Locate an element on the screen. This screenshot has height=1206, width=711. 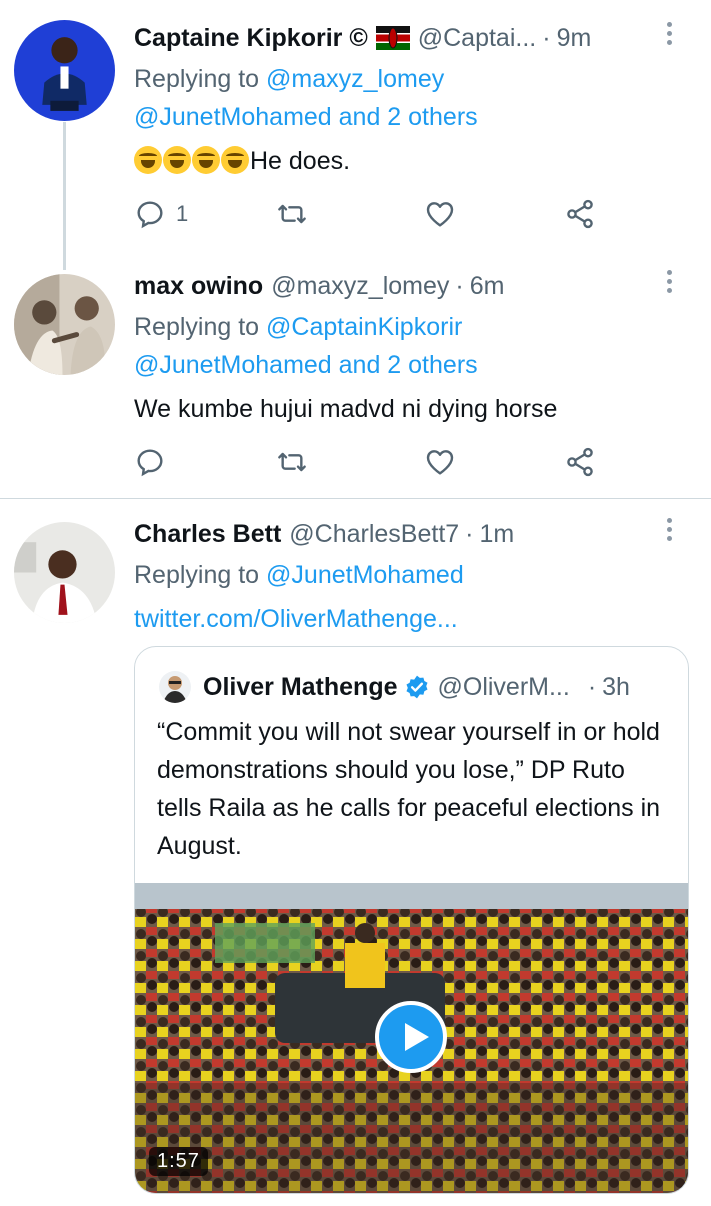
quote-timestamp: 3h is located at coordinates (616, 687).